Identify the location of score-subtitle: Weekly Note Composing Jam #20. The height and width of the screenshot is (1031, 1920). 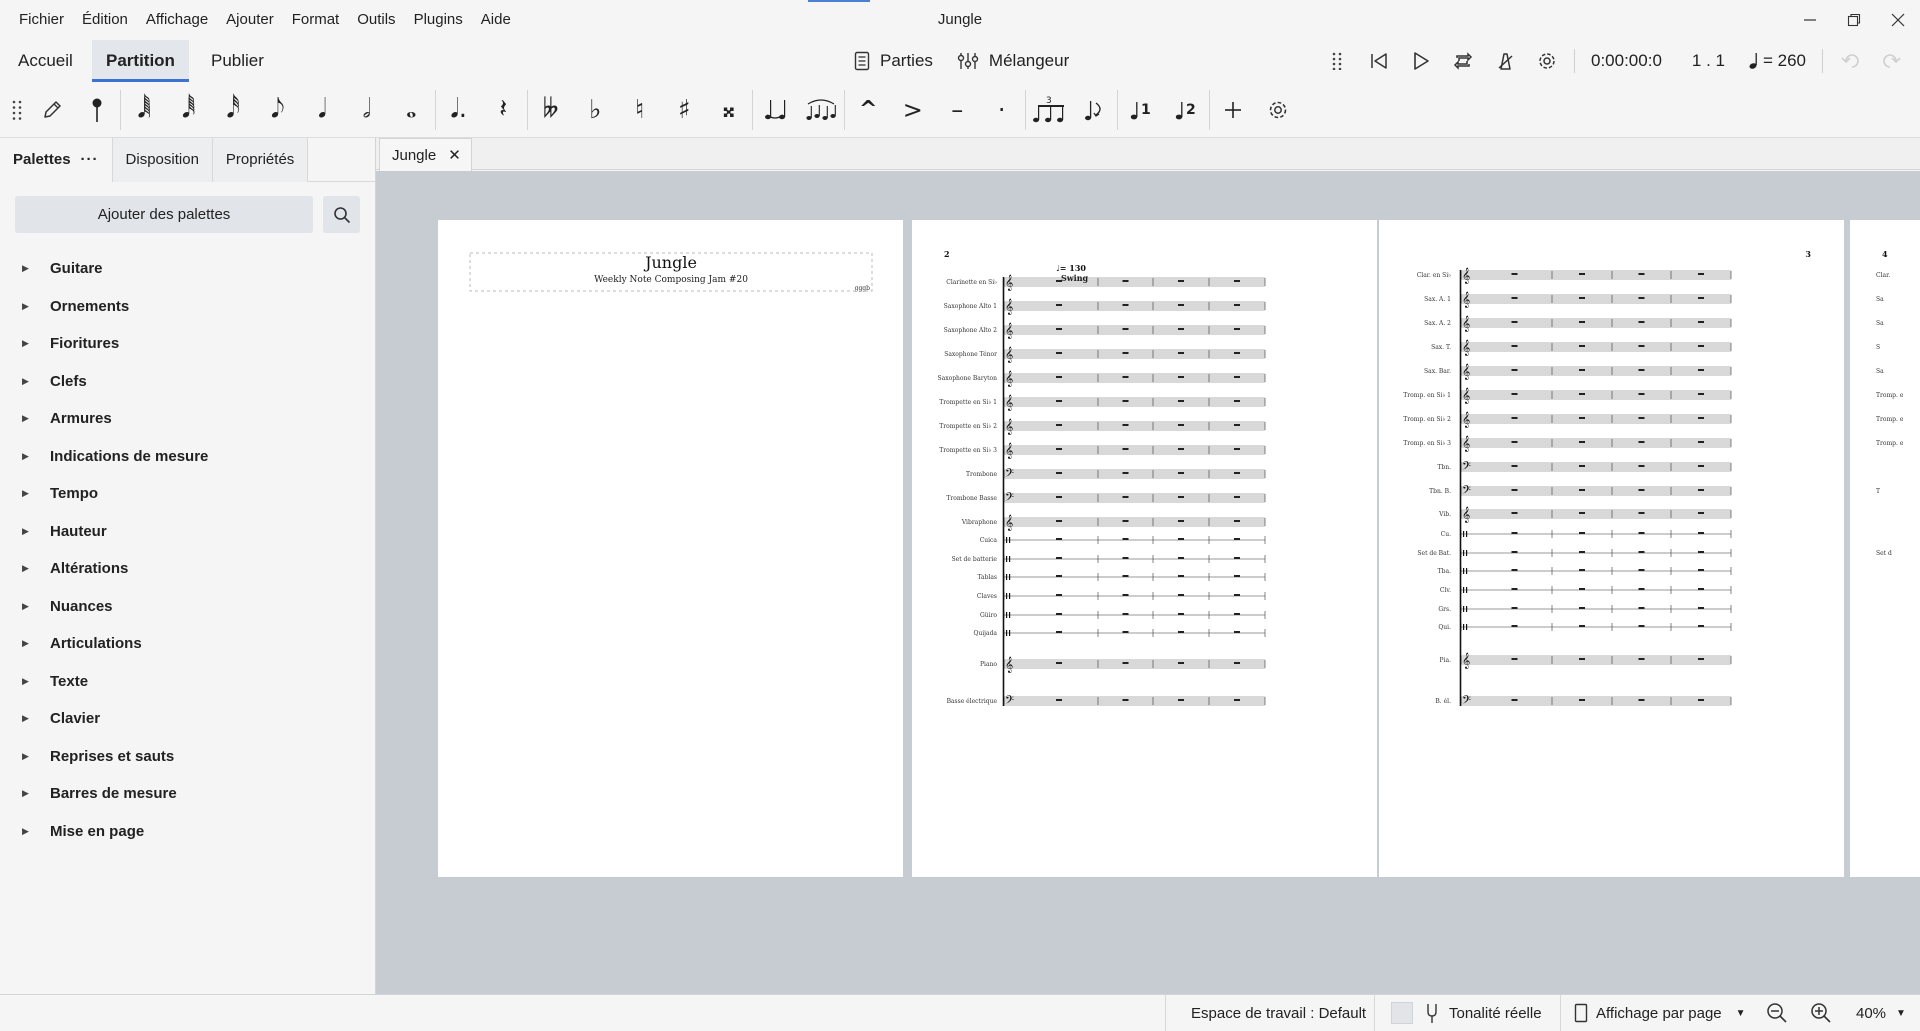
(671, 280).